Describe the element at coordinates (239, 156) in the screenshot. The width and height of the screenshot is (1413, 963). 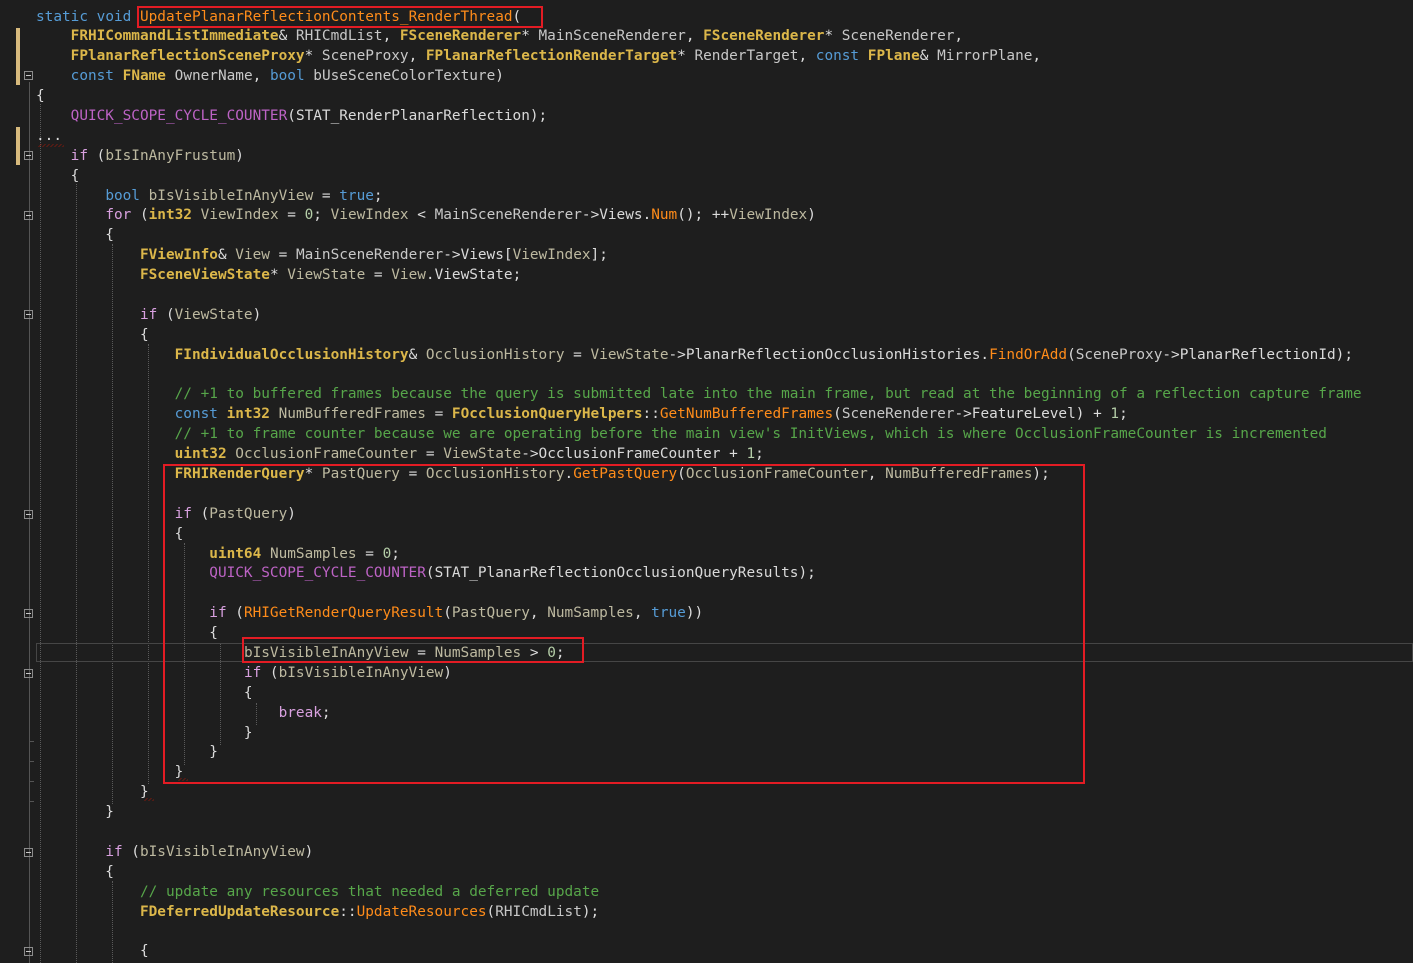
I see `code-token: )` at that location.